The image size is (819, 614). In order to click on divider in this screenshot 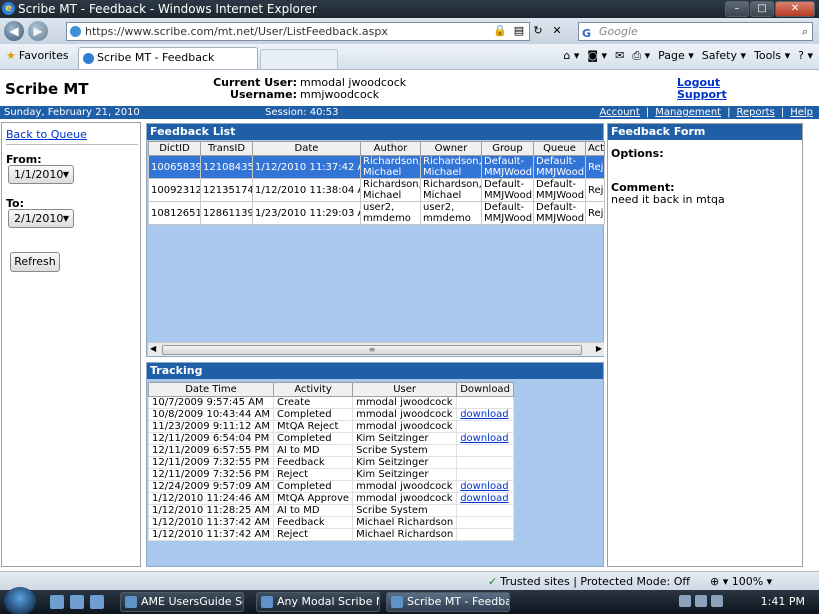, I will do `click(72, 144)`.